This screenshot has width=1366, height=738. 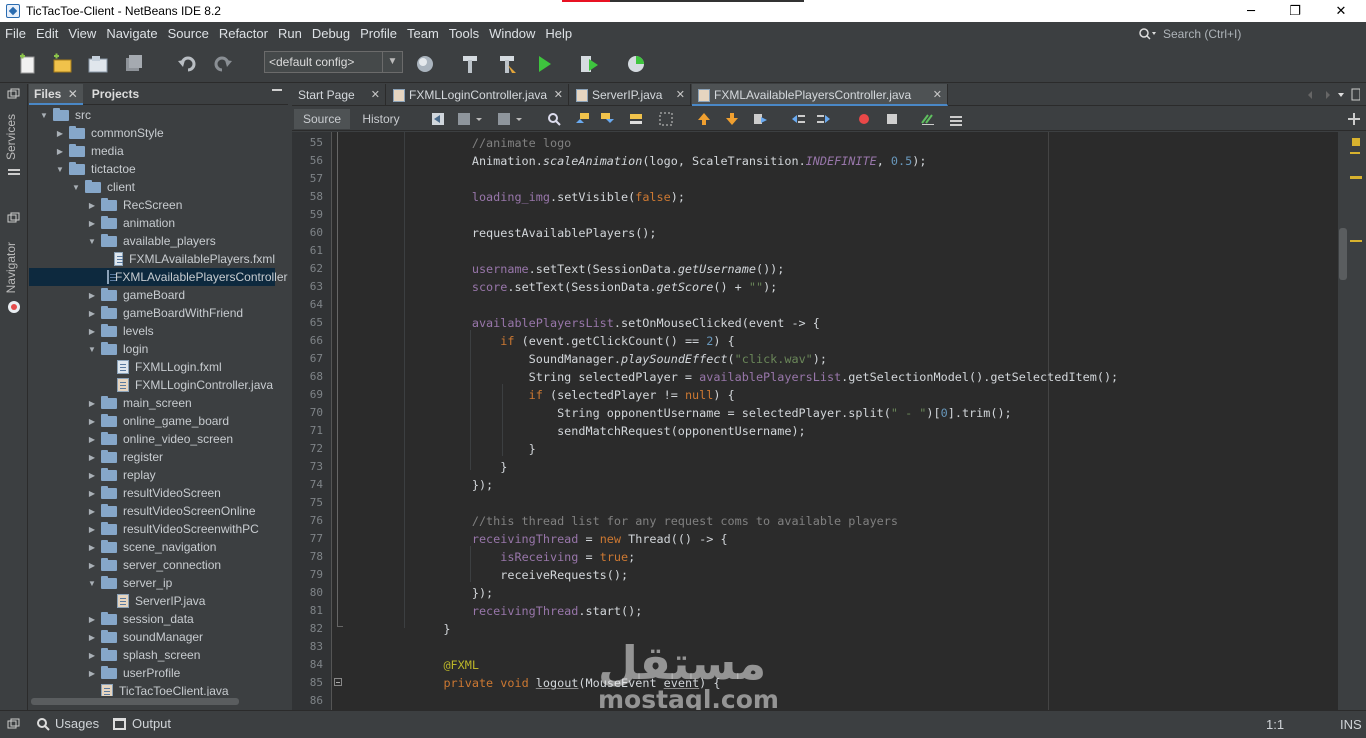 I want to click on quick-search: Search (Ctrl+I), so click(x=1189, y=33).